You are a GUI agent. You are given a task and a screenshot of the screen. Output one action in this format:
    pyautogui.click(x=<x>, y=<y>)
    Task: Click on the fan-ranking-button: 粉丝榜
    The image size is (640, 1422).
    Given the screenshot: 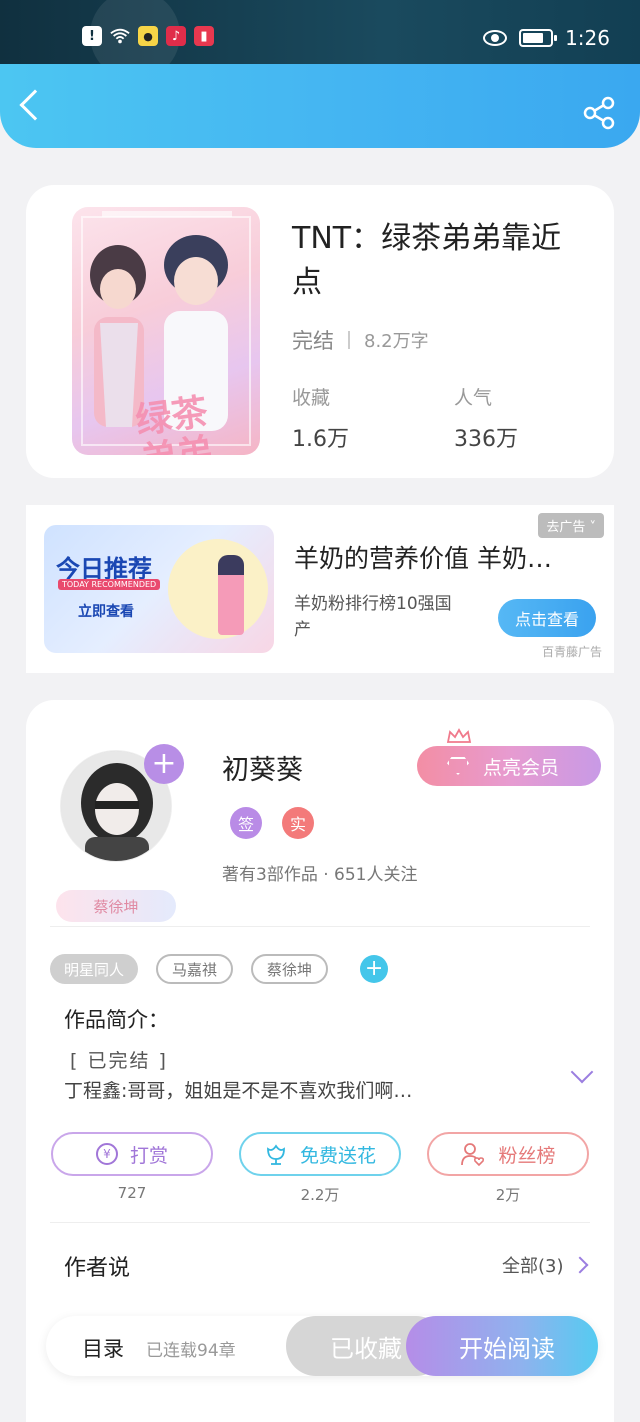 What is the action you would take?
    pyautogui.click(x=508, y=1154)
    